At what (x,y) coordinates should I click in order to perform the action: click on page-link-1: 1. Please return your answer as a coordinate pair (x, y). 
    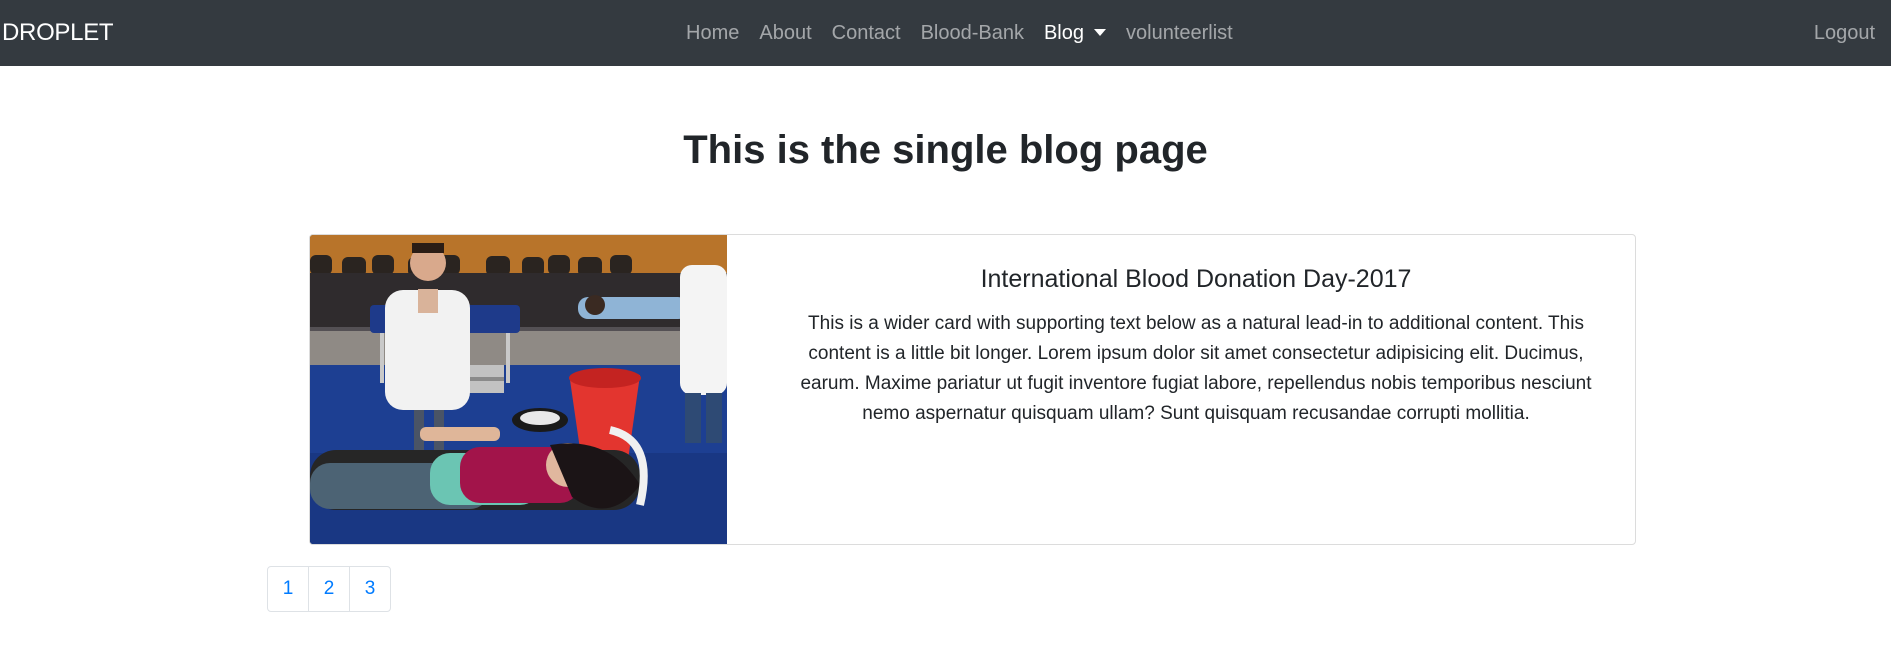
    Looking at the image, I should click on (288, 589).